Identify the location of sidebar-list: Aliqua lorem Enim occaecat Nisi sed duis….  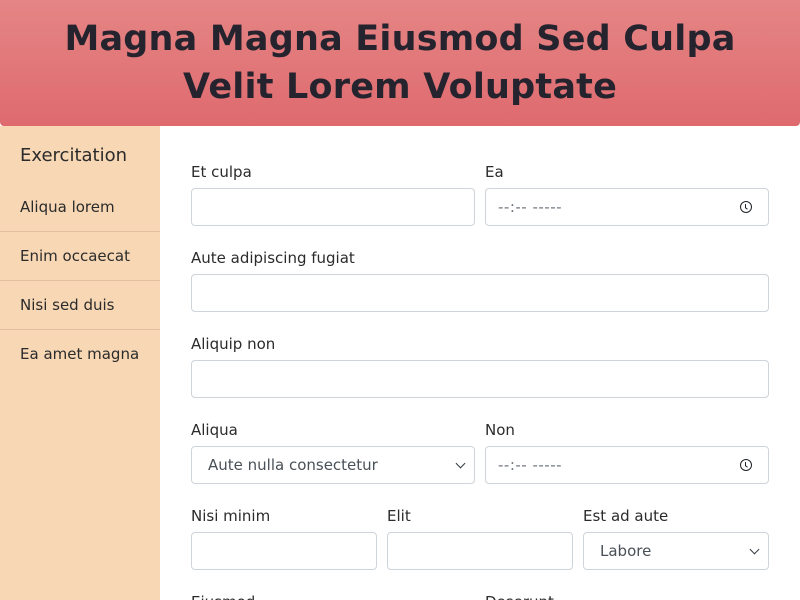
(80, 281).